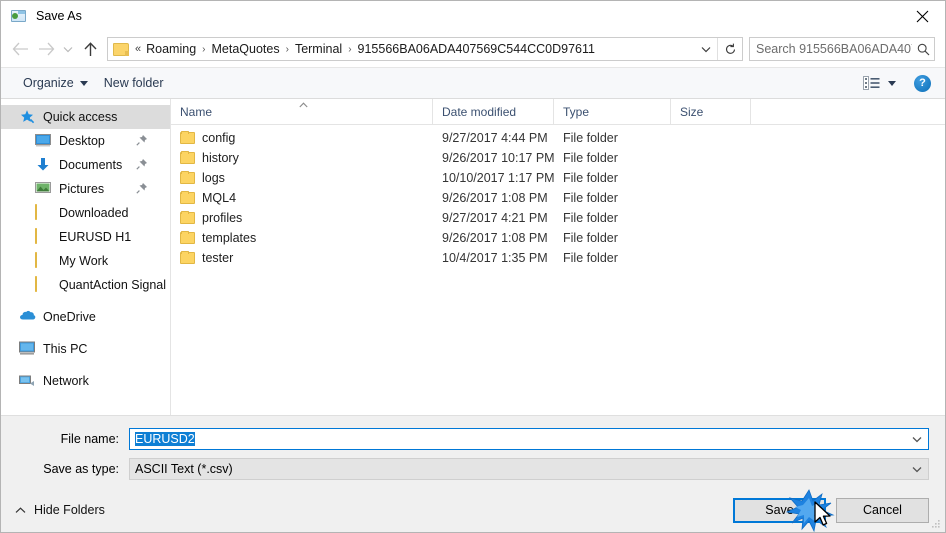 Image resolution: width=946 pixels, height=533 pixels. What do you see at coordinates (138, 49) in the screenshot?
I see `breadcrumb-overflow: «` at bounding box center [138, 49].